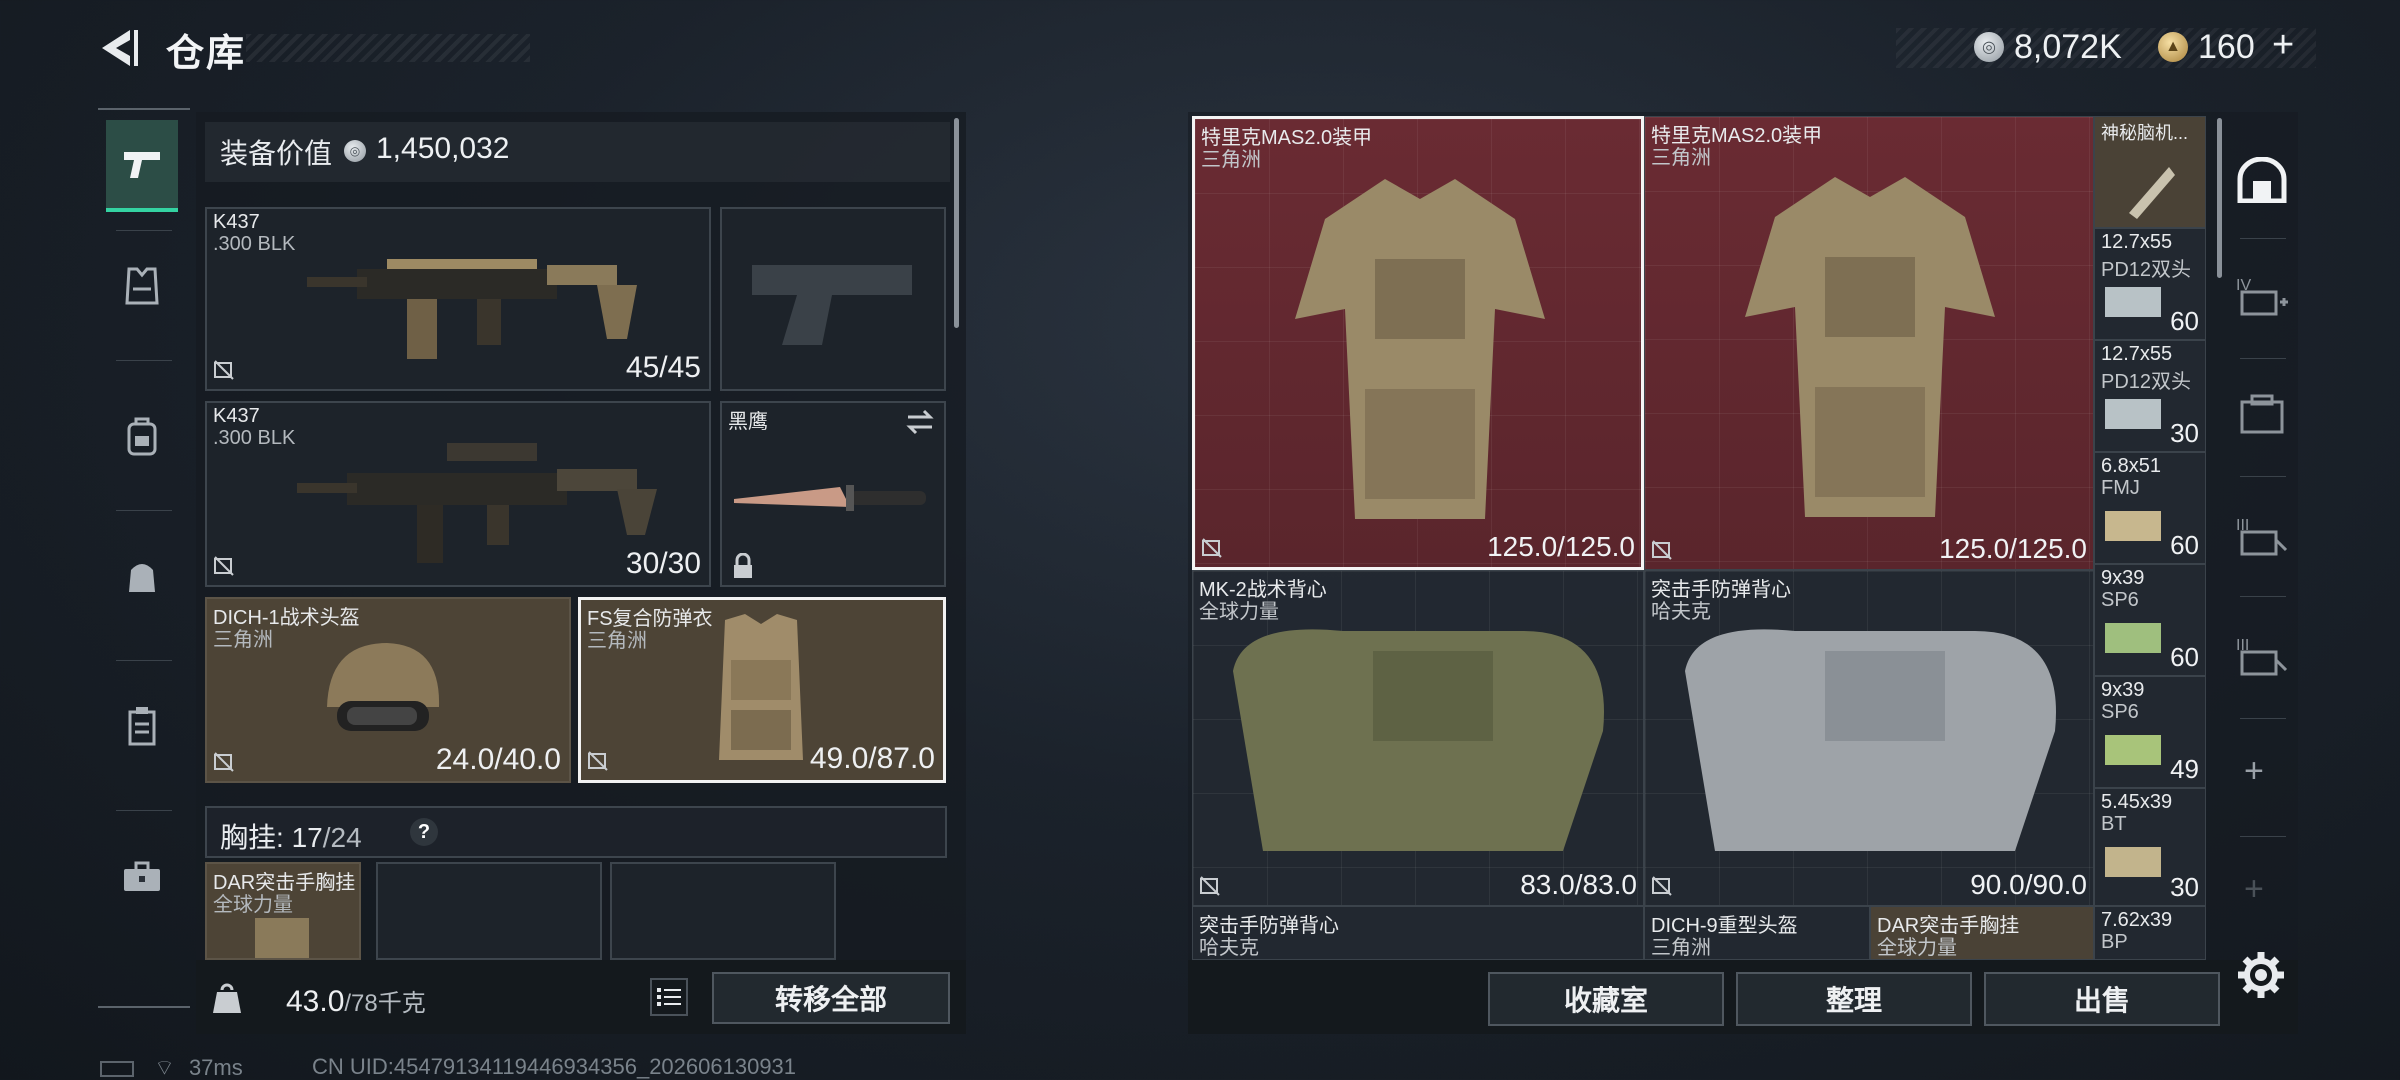 Image resolution: width=2400 pixels, height=1080 pixels. I want to click on secondary-weapon-slot: K437 .300 BLK 30/30, so click(458, 494).